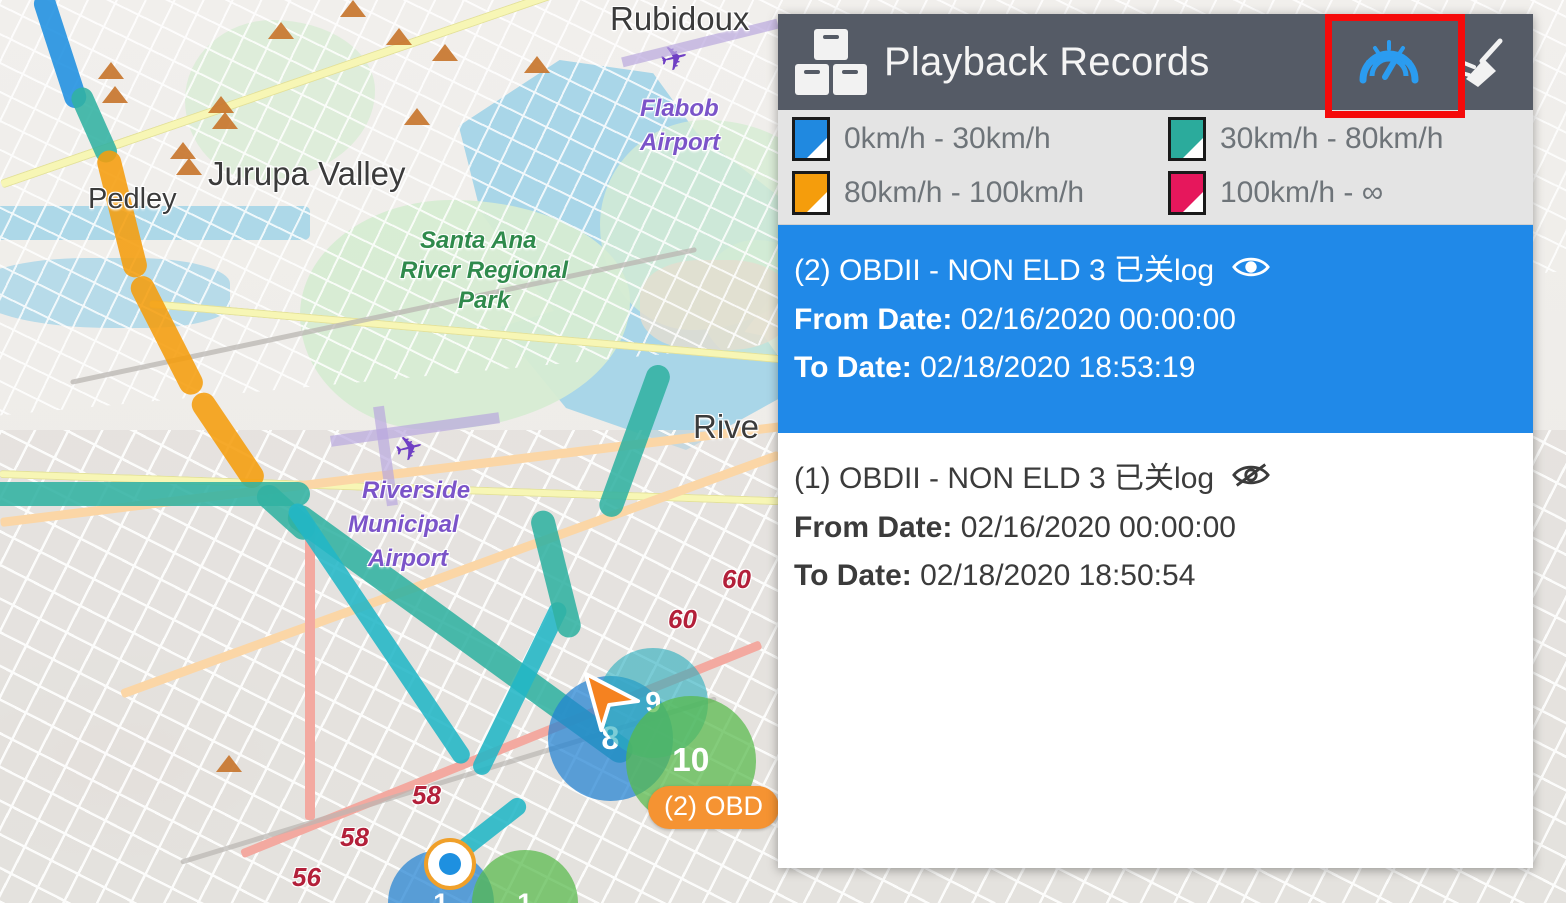  I want to click on eye-off-icon, so click(1251, 475).